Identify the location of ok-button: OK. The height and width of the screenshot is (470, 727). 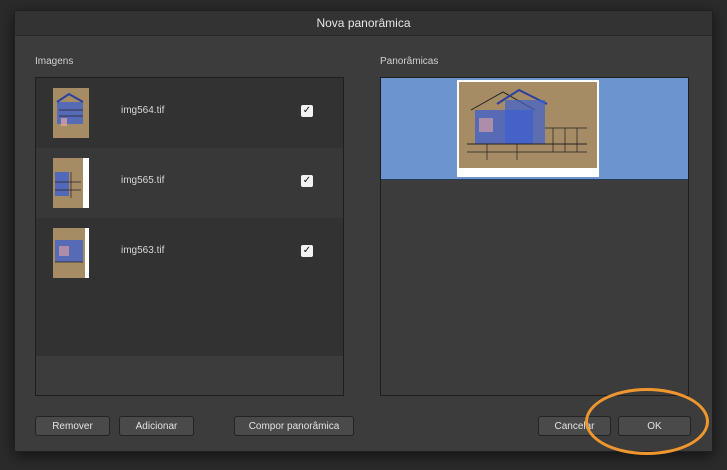
(654, 426).